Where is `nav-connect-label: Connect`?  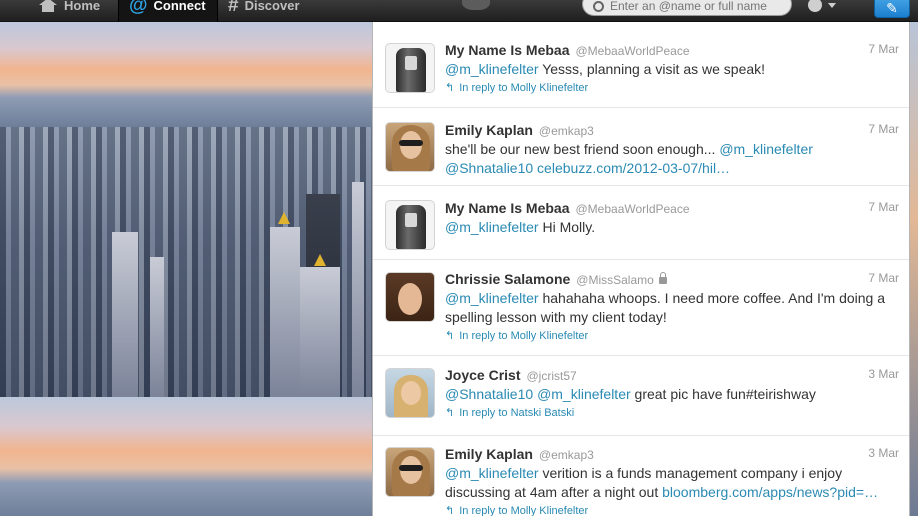 nav-connect-label: Connect is located at coordinates (179, 6).